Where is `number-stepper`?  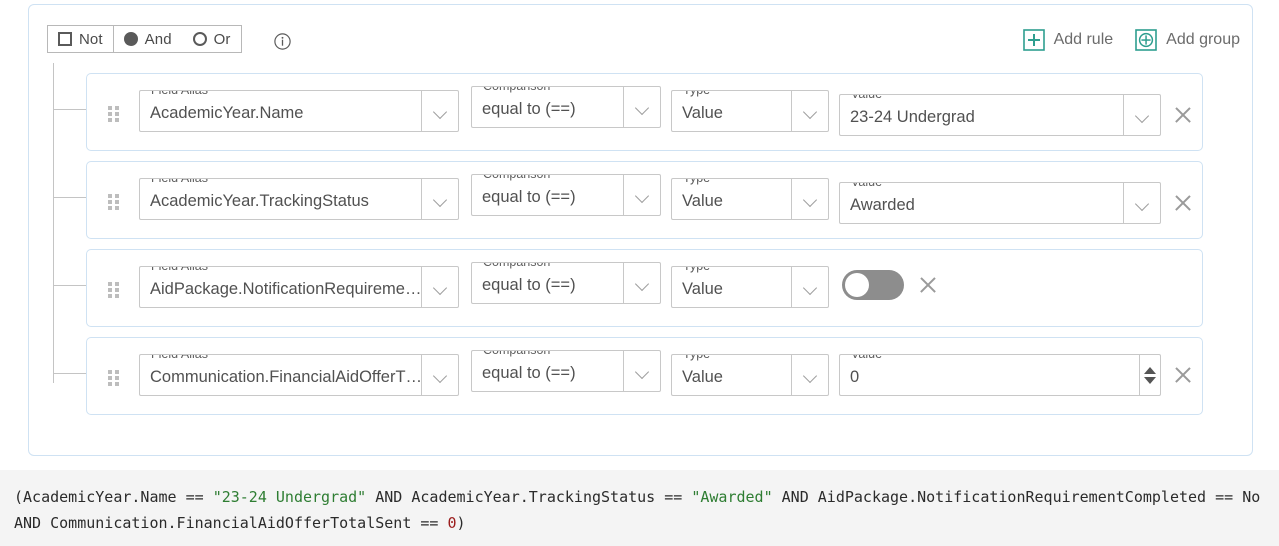 number-stepper is located at coordinates (1150, 375).